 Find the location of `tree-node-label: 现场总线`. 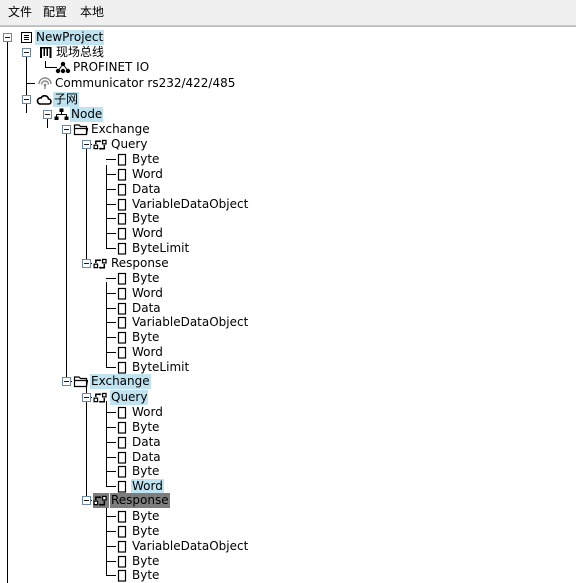

tree-node-label: 现场总线 is located at coordinates (80, 52).